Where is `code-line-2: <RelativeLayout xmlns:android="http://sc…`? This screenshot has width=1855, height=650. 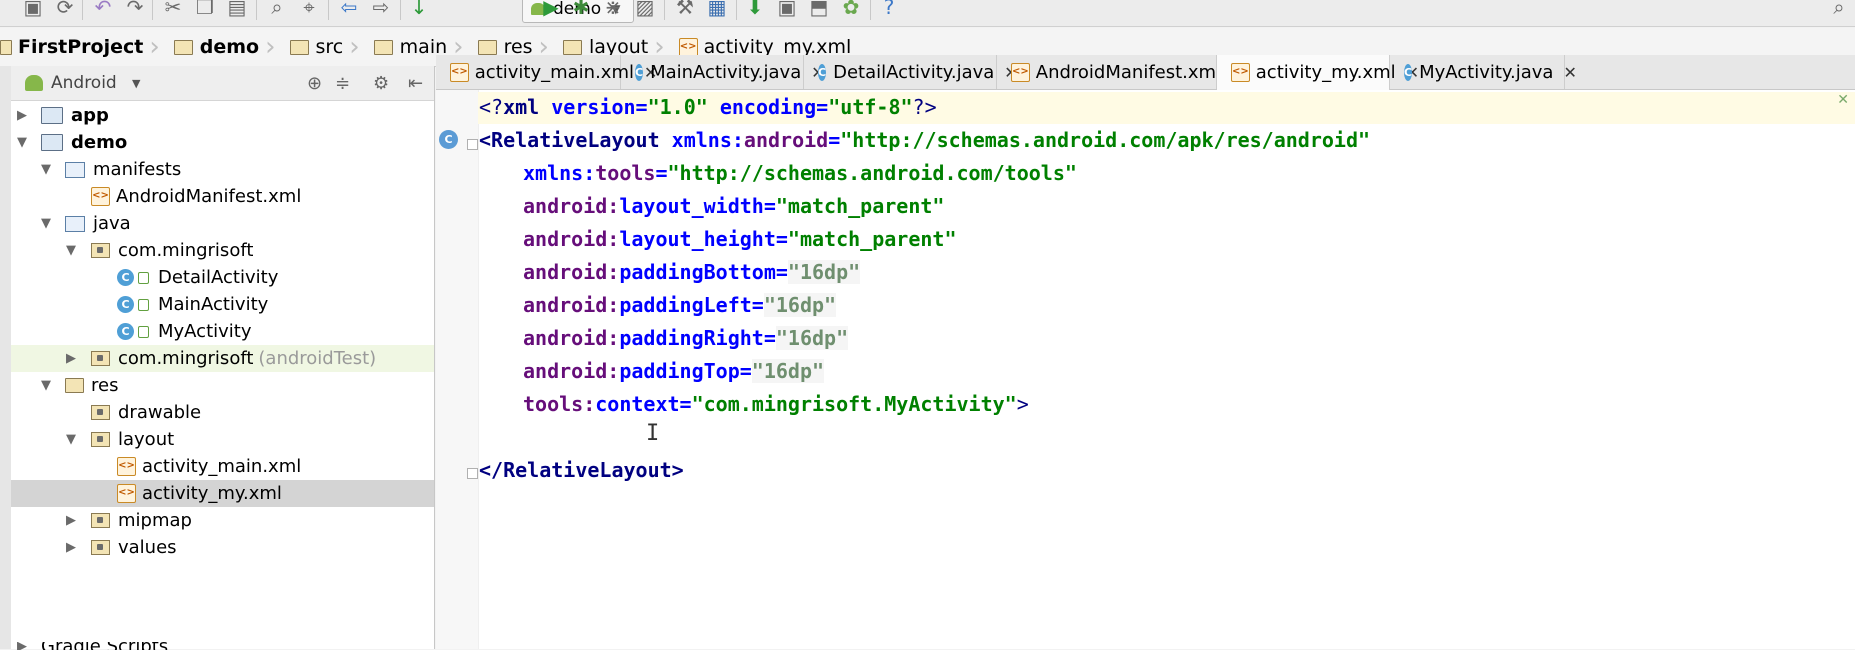
code-line-2: <RelativeLayout xmlns:android="http://sc… is located at coordinates (925, 140).